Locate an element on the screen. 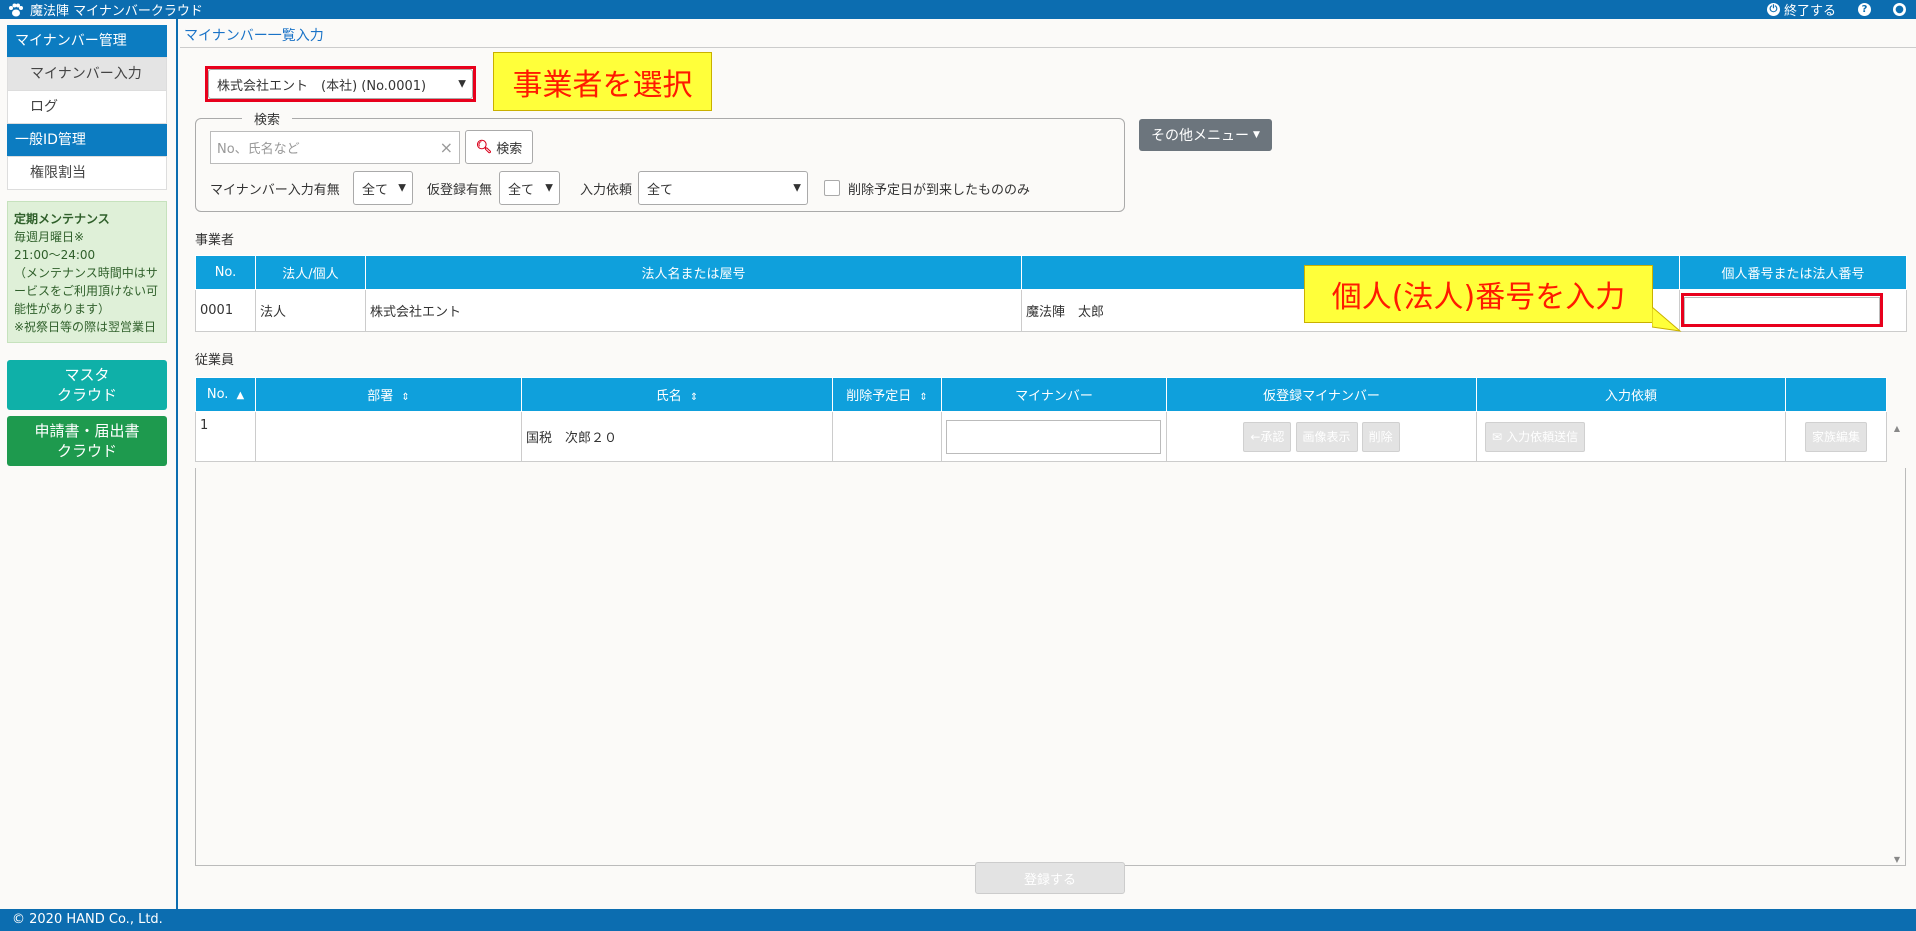  sidebar-section-mynumber: マイナンバー管理 is located at coordinates (87, 41).